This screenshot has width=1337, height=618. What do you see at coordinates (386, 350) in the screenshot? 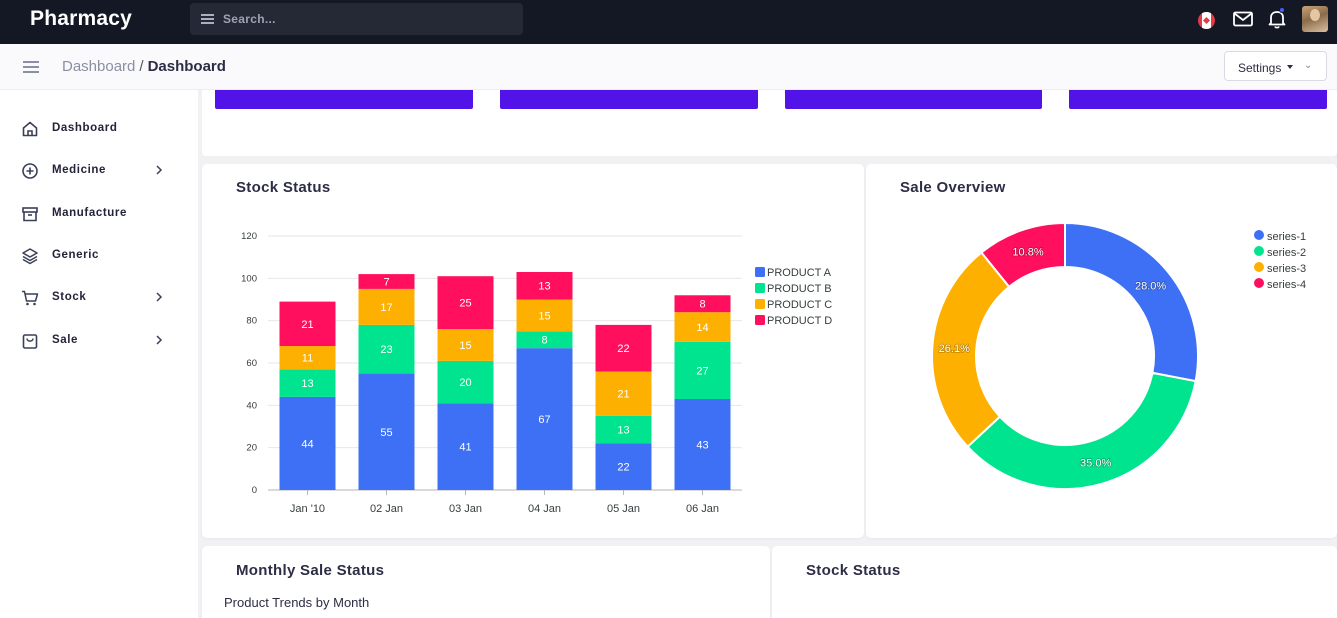
I see `bar-data-label: 23` at bounding box center [386, 350].